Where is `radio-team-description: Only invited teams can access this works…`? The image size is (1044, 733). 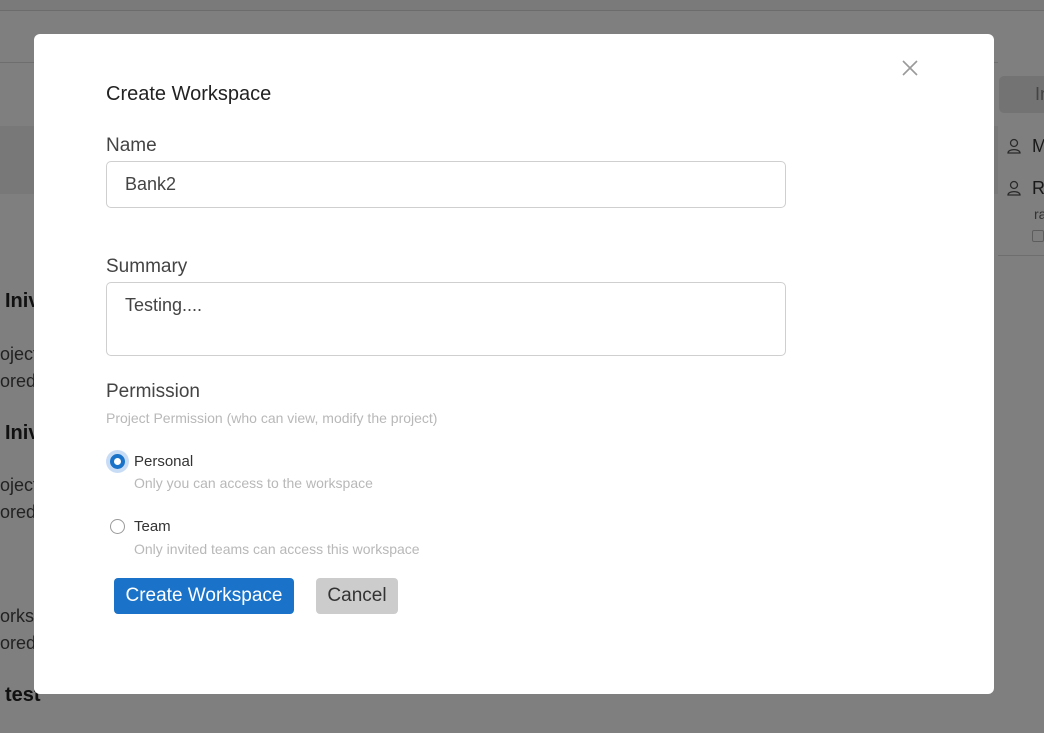 radio-team-description: Only invited teams can access this works… is located at coordinates (277, 549).